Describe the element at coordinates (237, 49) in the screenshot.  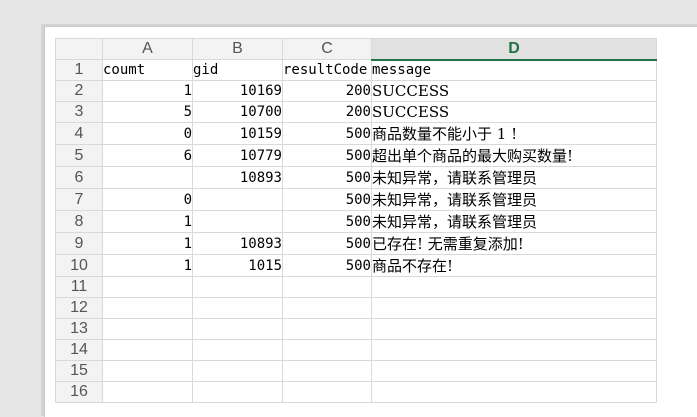
I see `column-header-b: B` at that location.